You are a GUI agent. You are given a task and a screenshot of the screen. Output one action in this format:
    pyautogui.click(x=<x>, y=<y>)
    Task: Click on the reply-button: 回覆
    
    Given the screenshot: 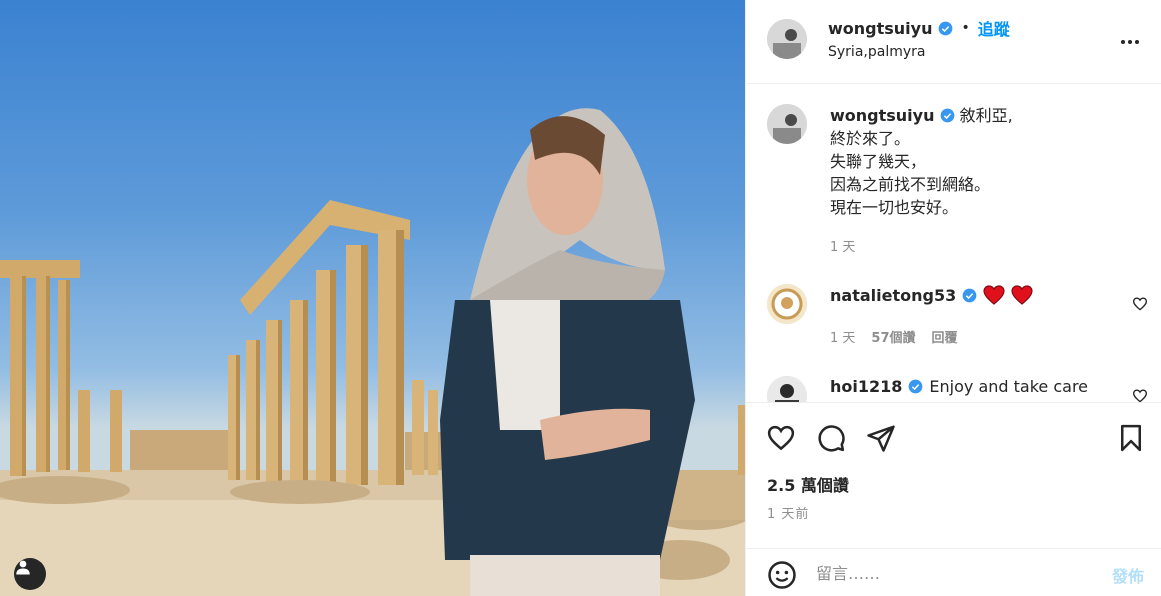 What is the action you would take?
    pyautogui.click(x=945, y=336)
    